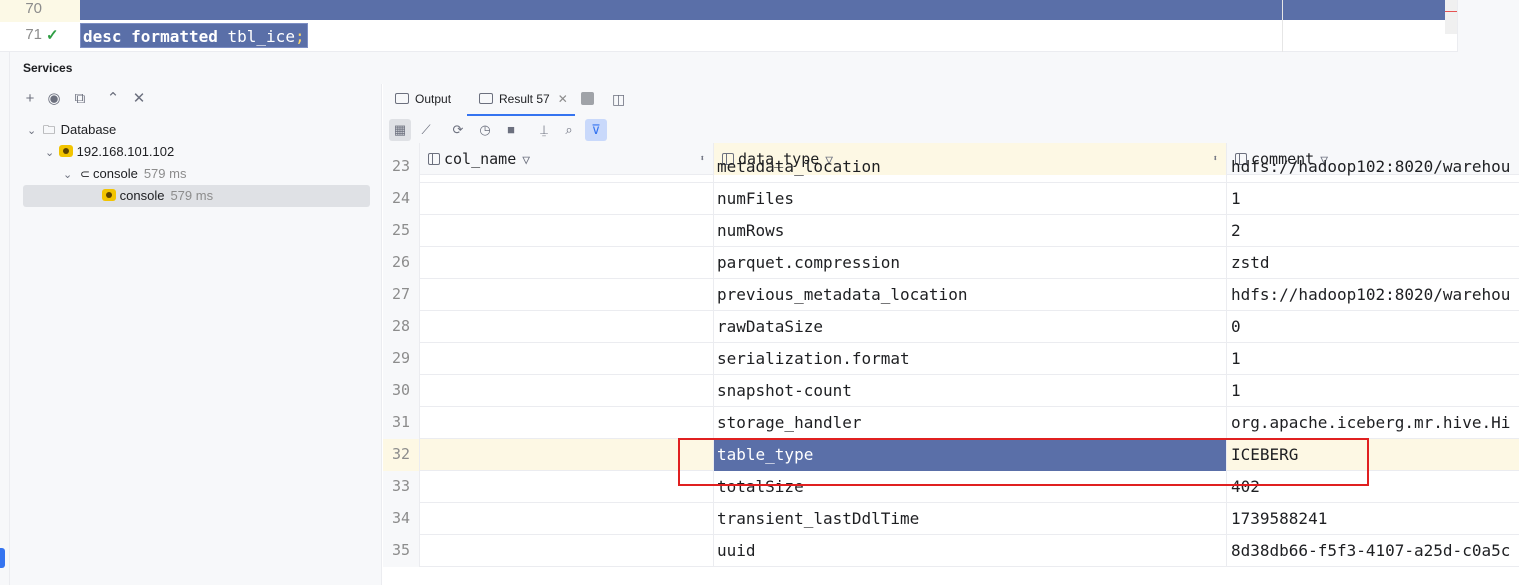 The width and height of the screenshot is (1519, 585). Describe the element at coordinates (1373, 551) in the screenshot. I see `cell-comment: 8d38db66-f5f3-4107-a25d-c0a5c` at that location.